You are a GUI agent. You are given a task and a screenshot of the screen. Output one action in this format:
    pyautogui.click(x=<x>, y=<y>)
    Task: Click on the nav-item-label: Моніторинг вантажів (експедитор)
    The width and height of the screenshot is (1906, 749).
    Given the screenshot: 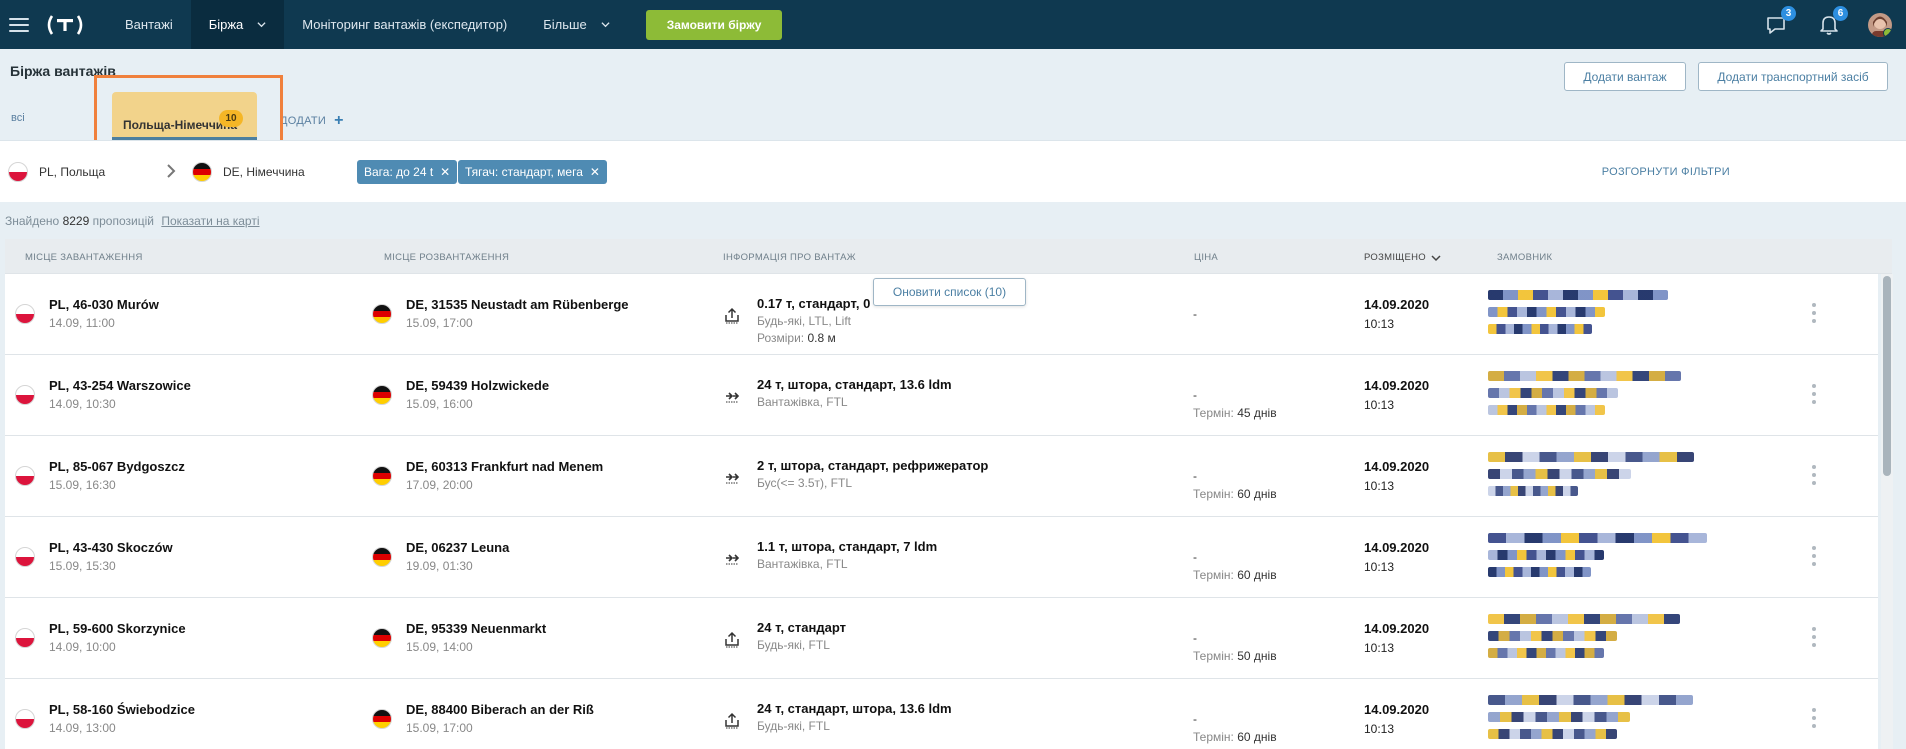 What is the action you would take?
    pyautogui.click(x=405, y=24)
    